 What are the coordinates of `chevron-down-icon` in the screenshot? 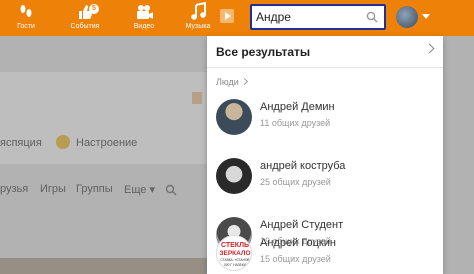 It's located at (426, 16).